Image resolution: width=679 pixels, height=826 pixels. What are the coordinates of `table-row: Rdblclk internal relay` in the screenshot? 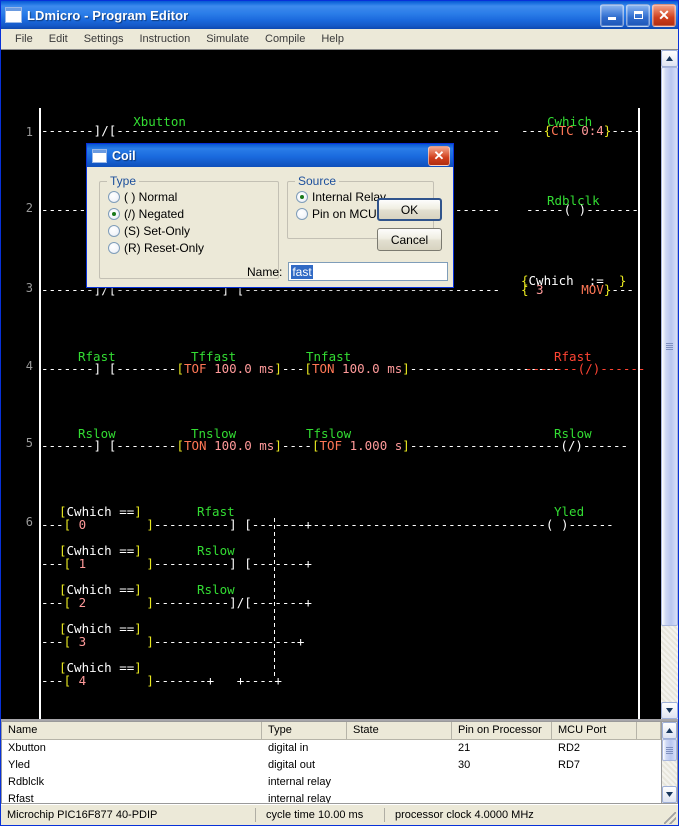 It's located at (331, 782).